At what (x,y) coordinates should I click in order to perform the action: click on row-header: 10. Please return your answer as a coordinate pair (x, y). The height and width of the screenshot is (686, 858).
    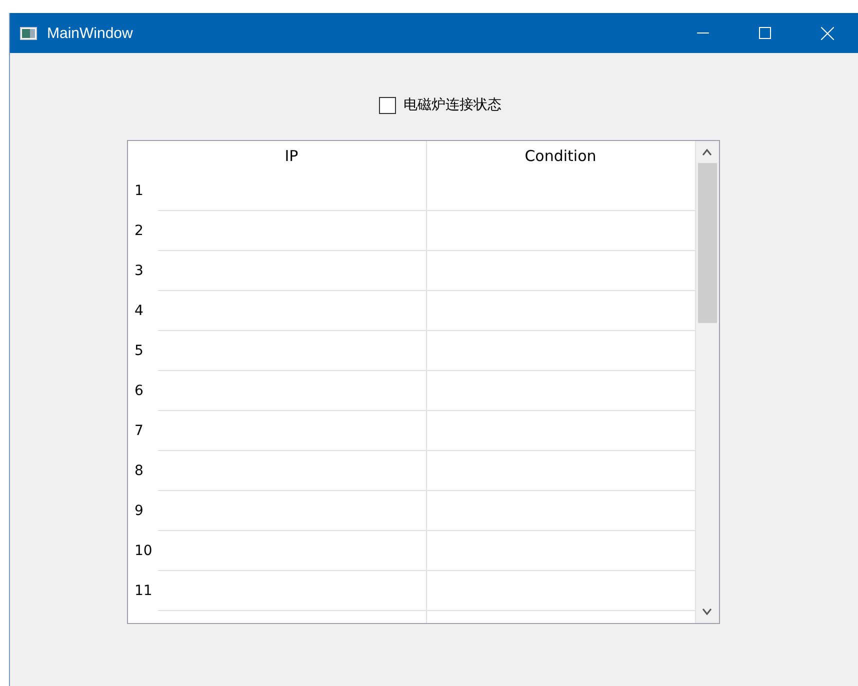
    Looking at the image, I should click on (143, 551).